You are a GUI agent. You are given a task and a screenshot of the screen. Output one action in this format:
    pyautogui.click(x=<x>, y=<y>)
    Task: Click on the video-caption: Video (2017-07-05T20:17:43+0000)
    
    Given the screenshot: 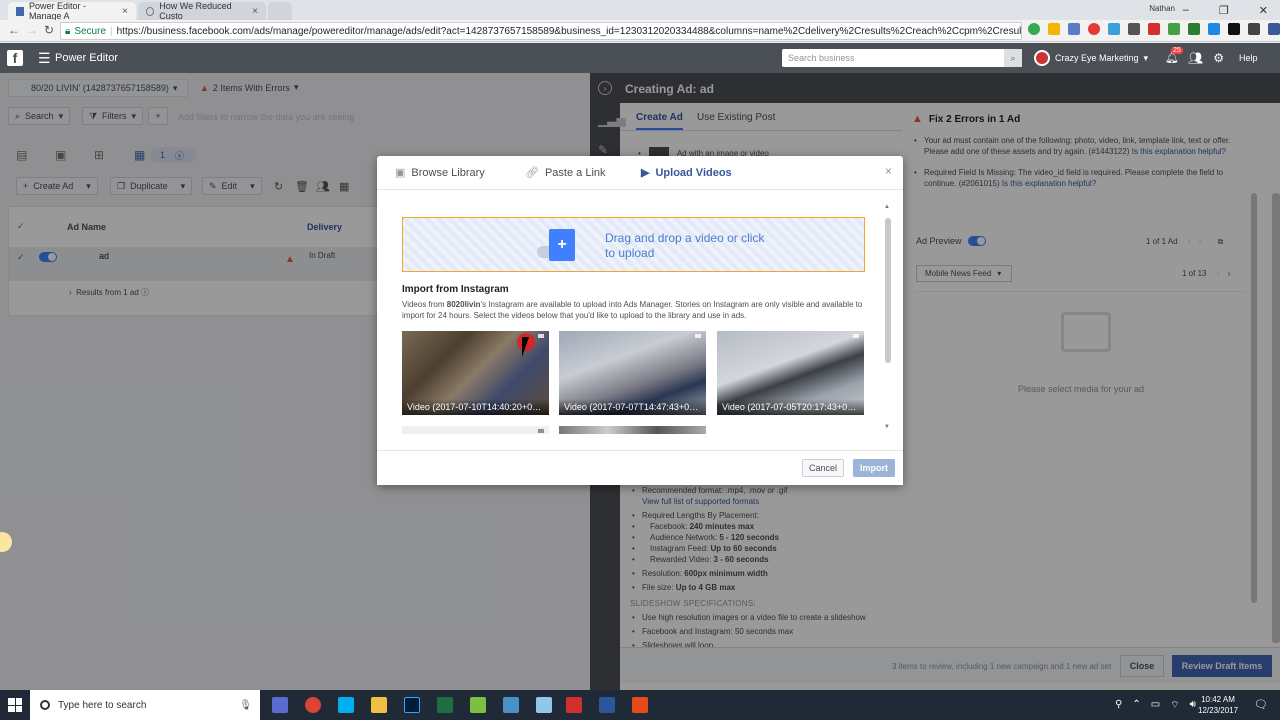 What is the action you would take?
    pyautogui.click(x=790, y=407)
    